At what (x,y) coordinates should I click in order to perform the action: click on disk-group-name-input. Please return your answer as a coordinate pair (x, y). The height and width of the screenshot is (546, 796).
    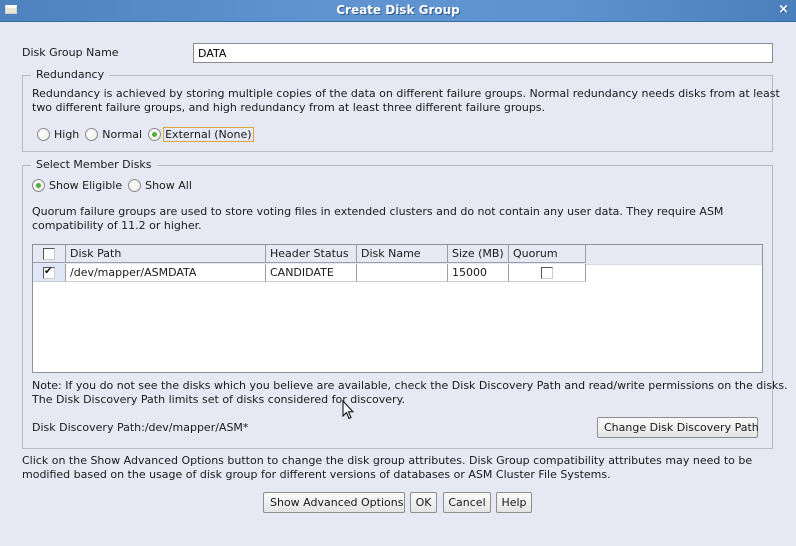
    Looking at the image, I should click on (483, 53).